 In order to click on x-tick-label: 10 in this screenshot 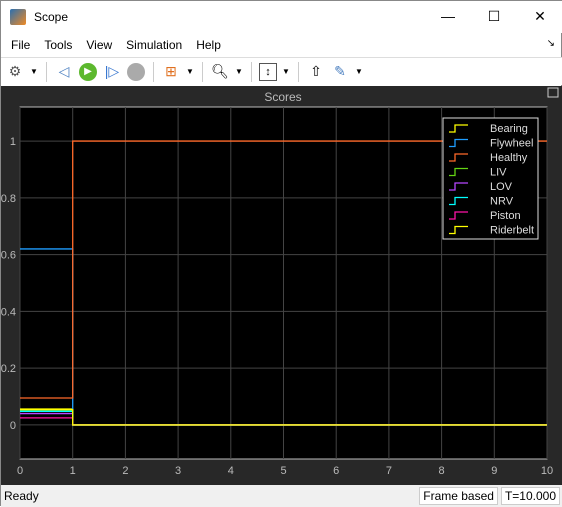, I will do `click(547, 471)`.